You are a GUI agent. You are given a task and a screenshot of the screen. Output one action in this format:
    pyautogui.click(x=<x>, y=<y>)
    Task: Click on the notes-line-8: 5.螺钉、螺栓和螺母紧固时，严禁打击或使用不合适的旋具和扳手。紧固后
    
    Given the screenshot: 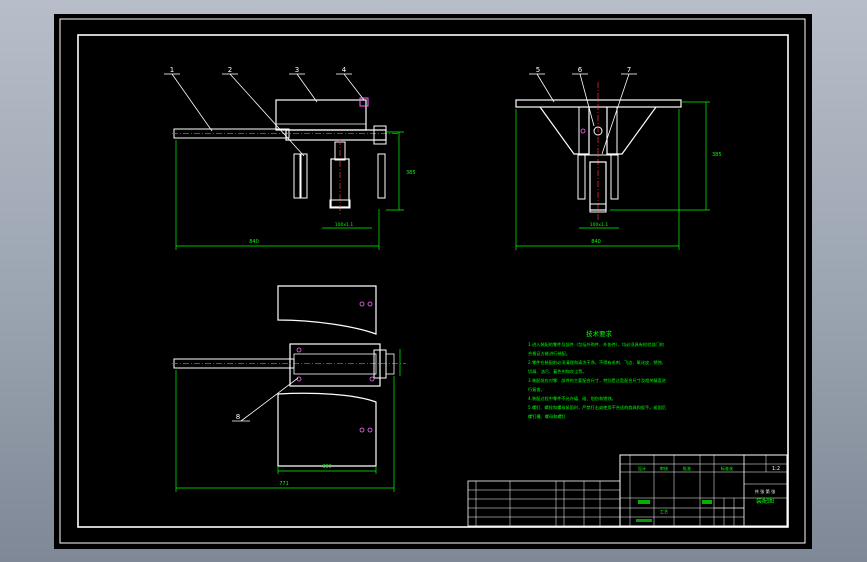 What is the action you would take?
    pyautogui.click(x=597, y=407)
    